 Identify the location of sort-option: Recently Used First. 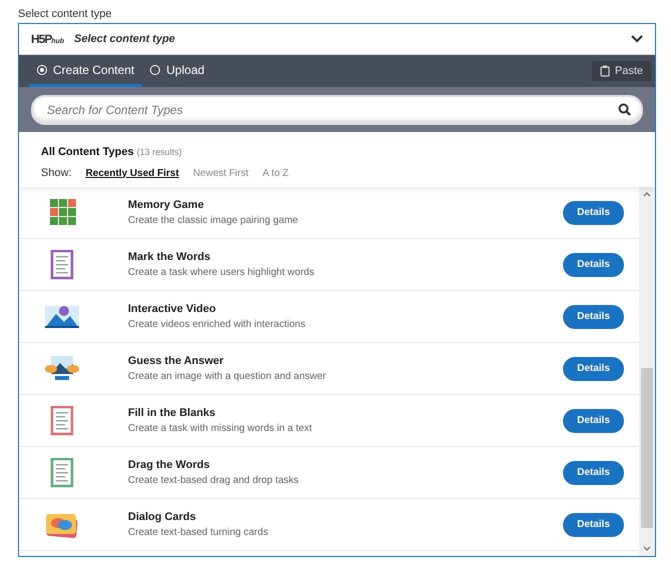
(132, 173).